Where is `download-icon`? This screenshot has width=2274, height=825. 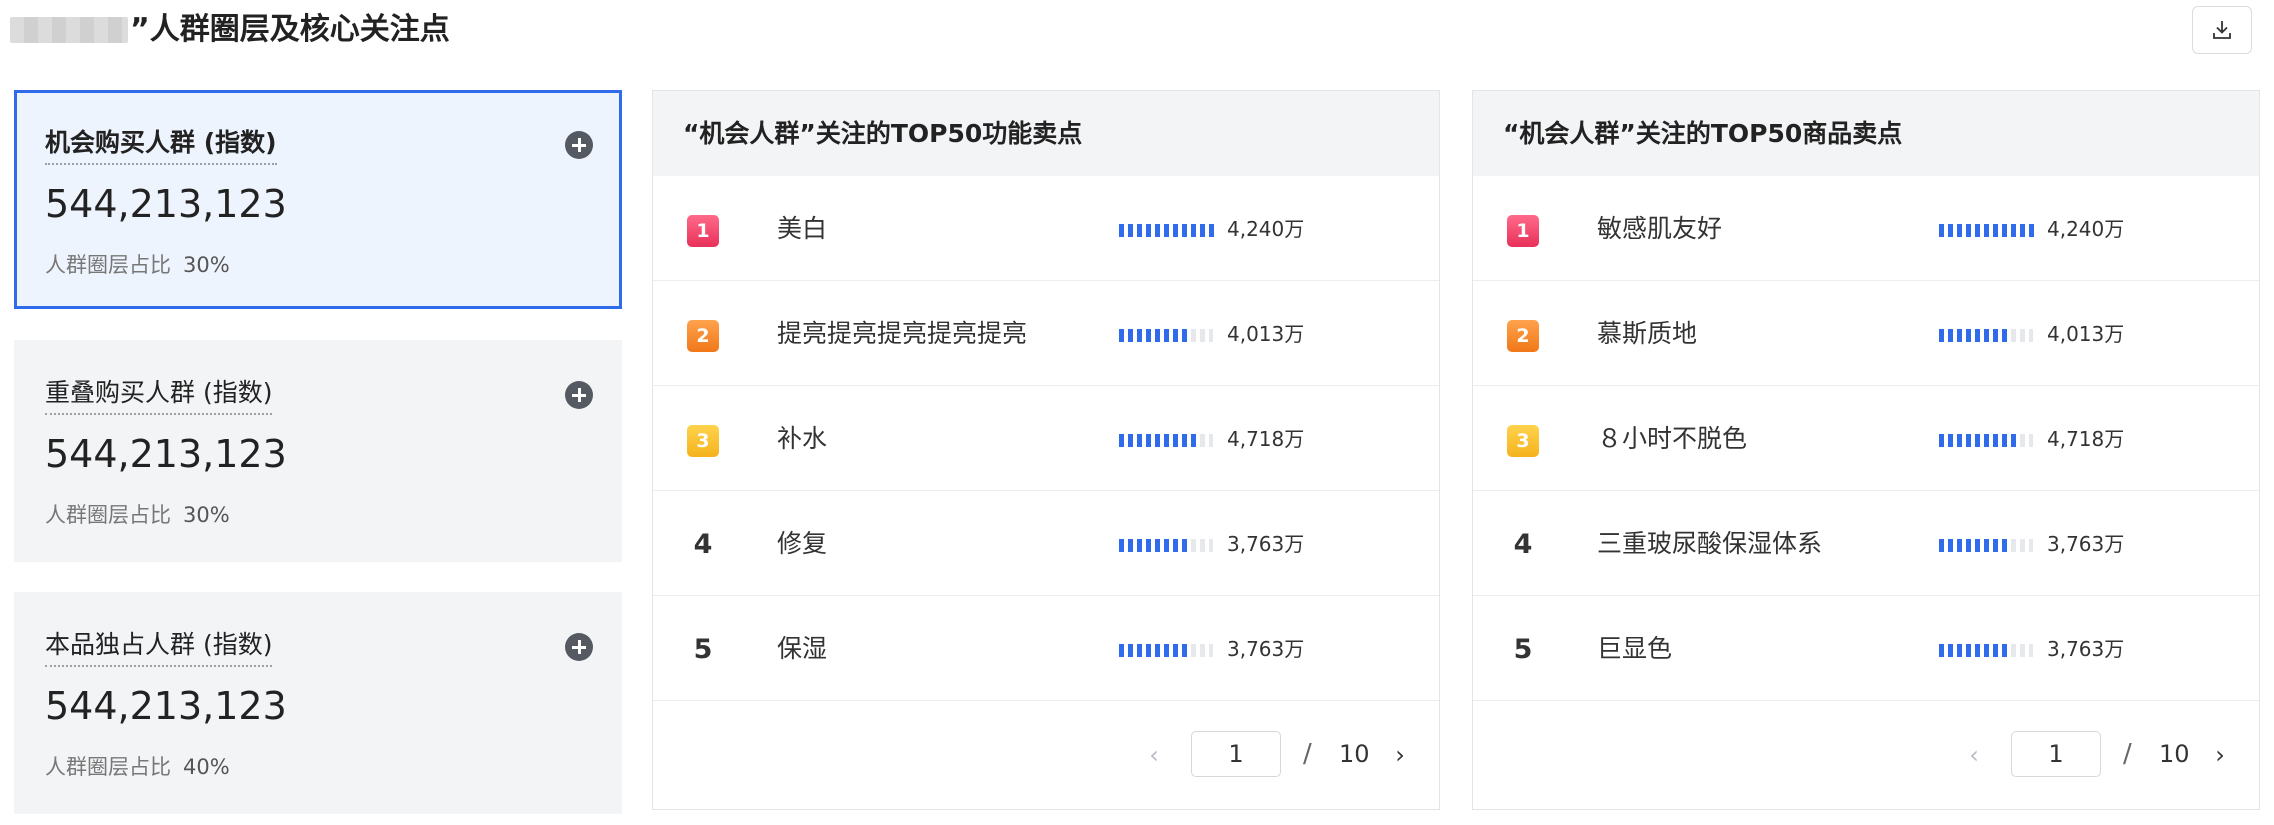 download-icon is located at coordinates (2222, 30).